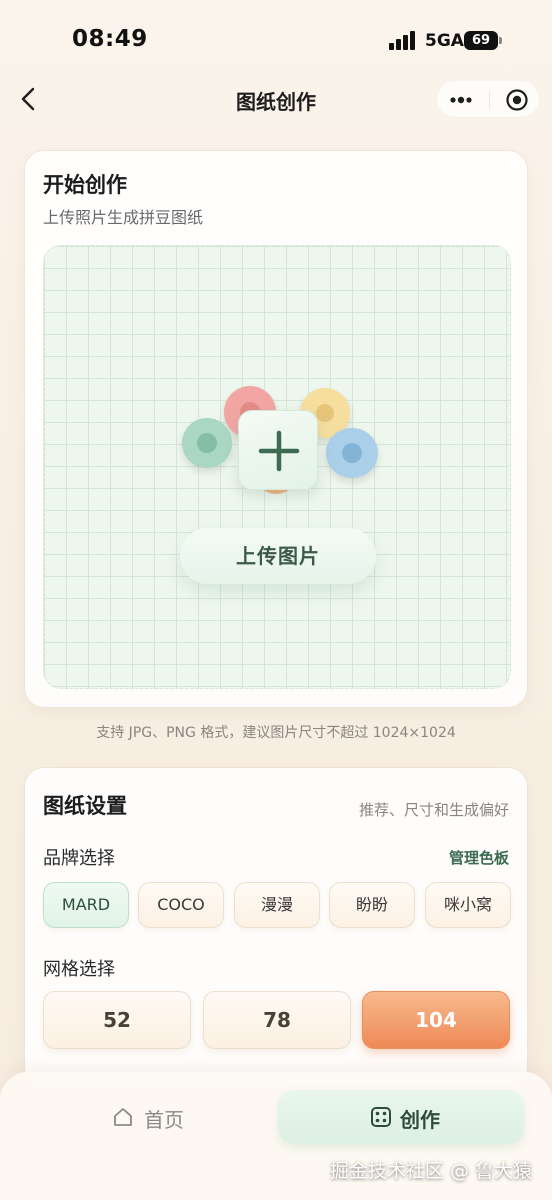  I want to click on tab-create: 创作, so click(401, 1117).